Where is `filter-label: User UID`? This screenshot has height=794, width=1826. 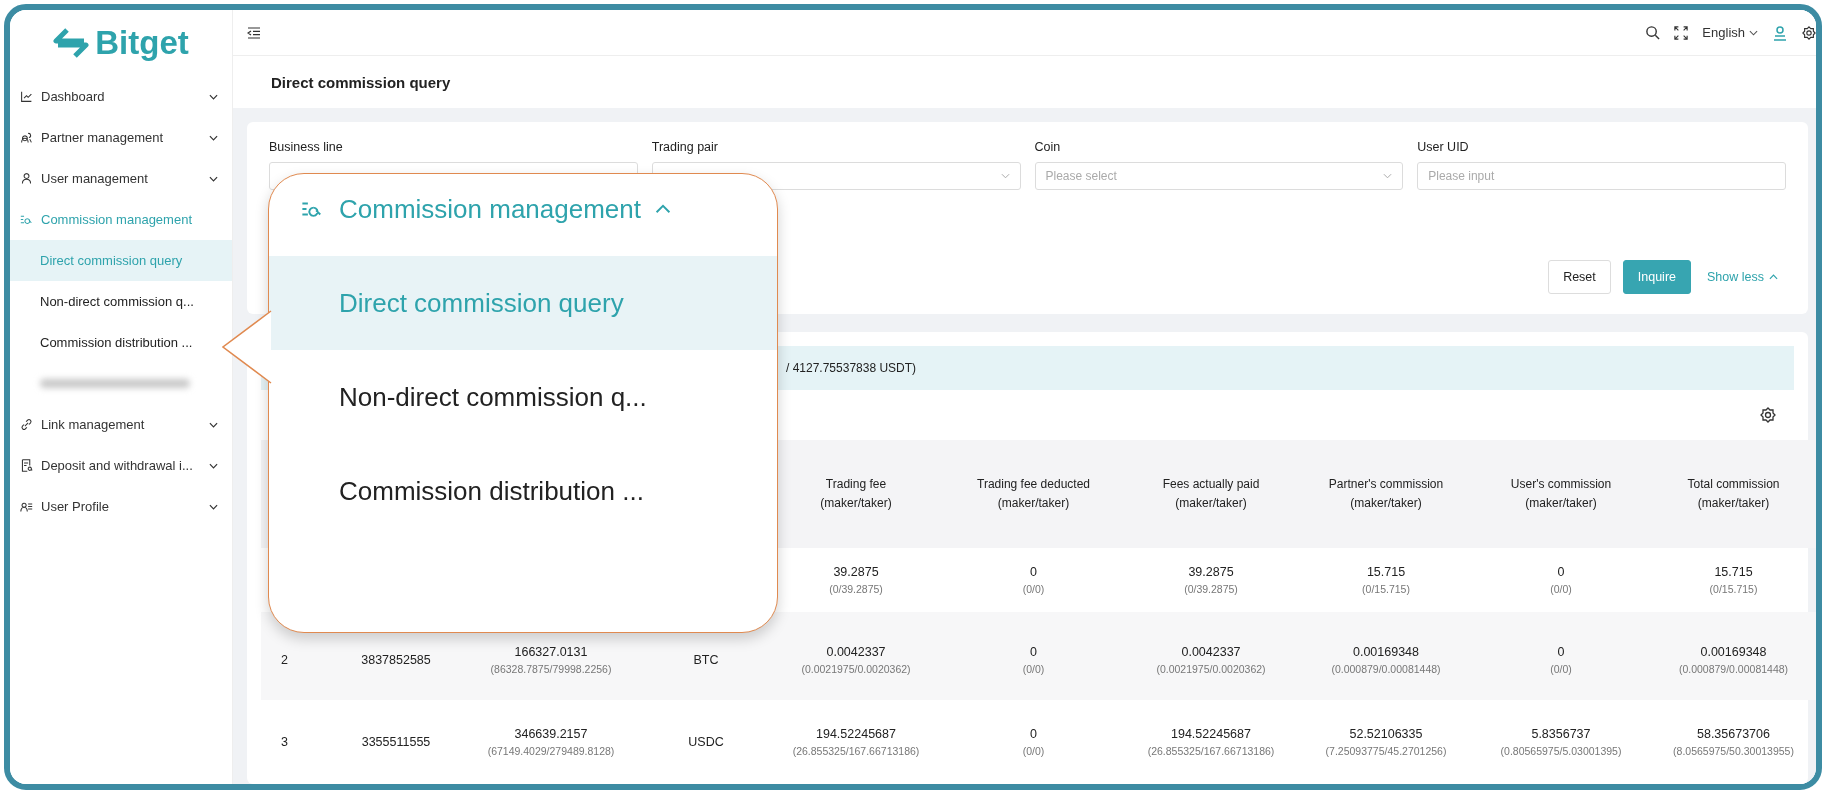
filter-label: User UID is located at coordinates (1443, 147).